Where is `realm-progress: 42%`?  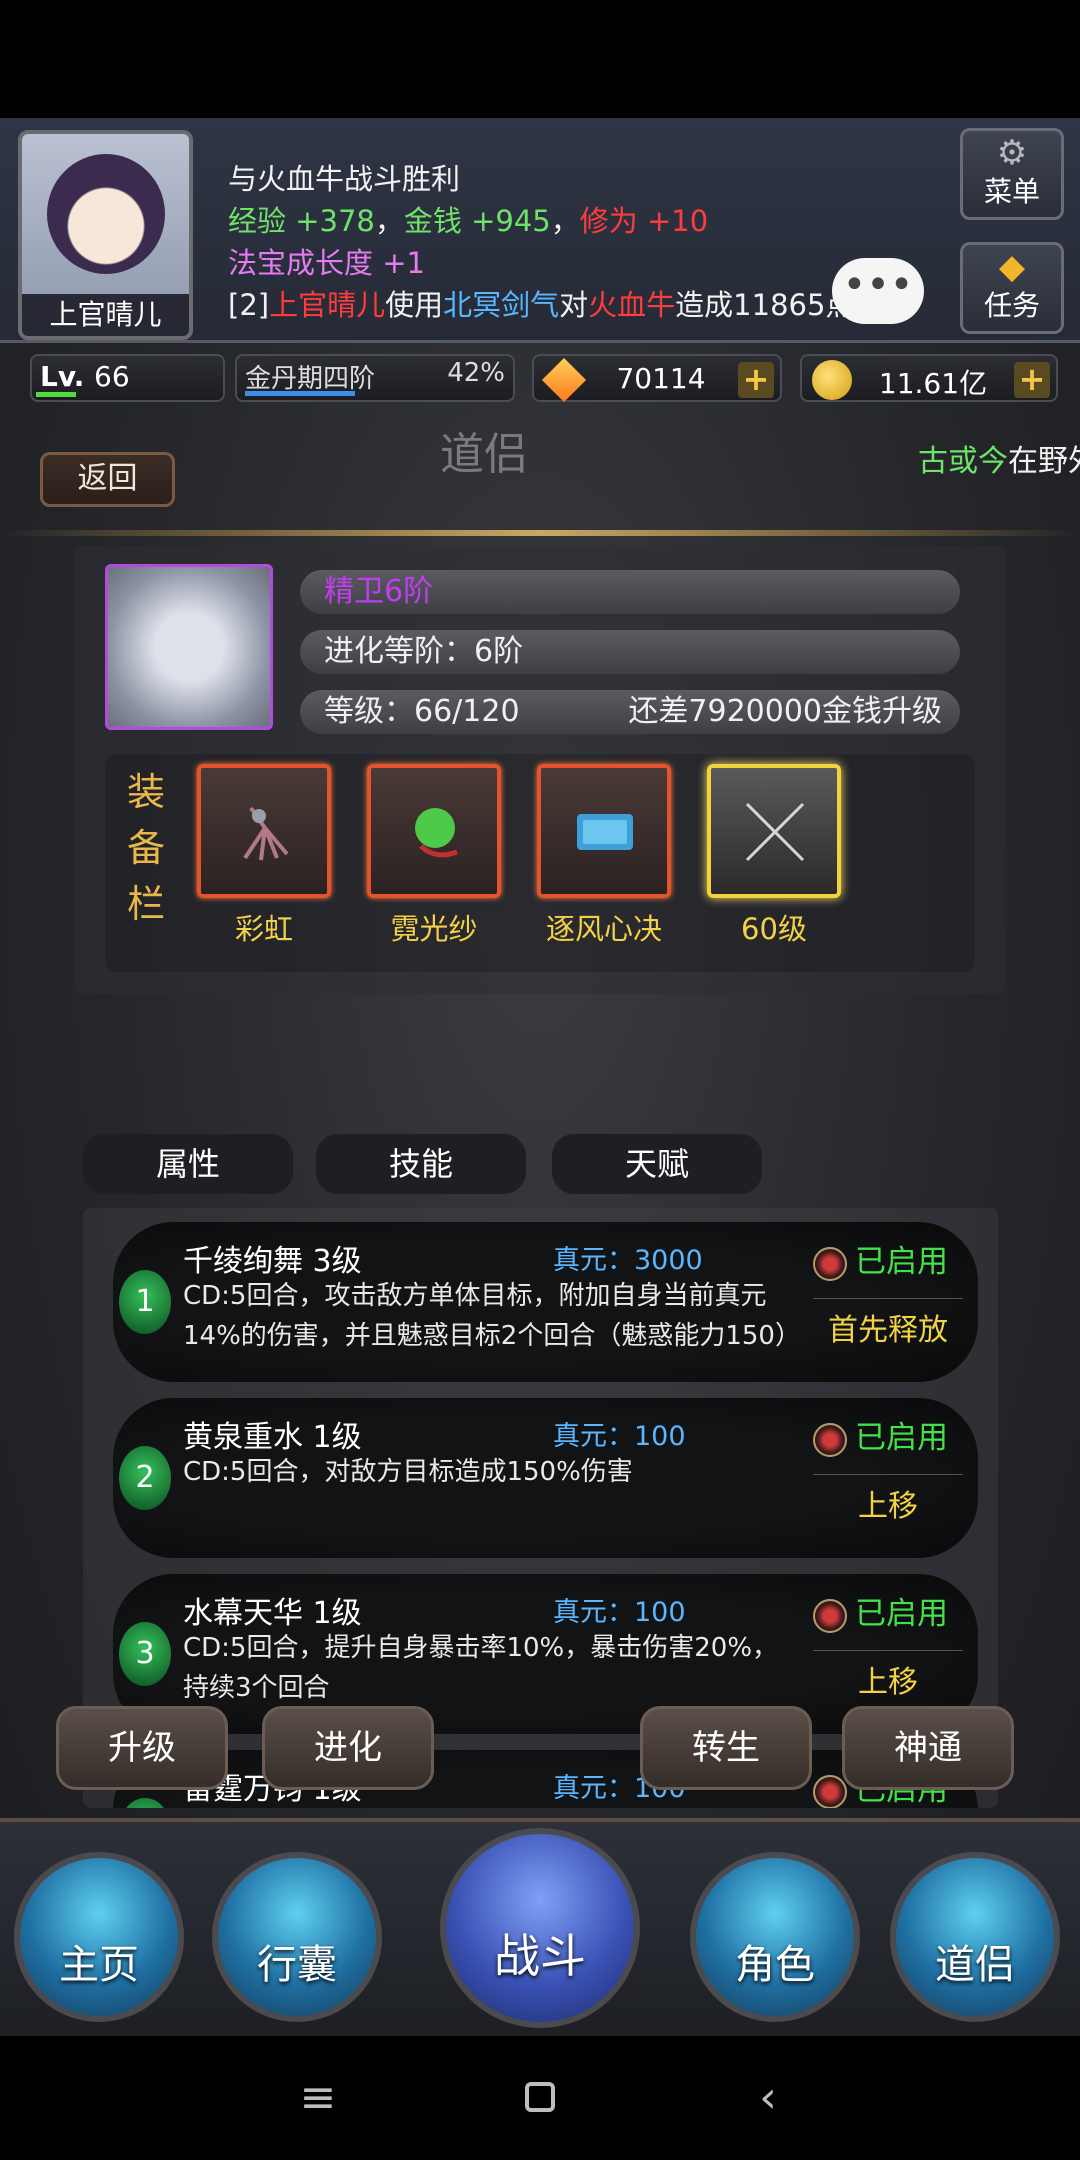
realm-progress: 42% is located at coordinates (476, 373).